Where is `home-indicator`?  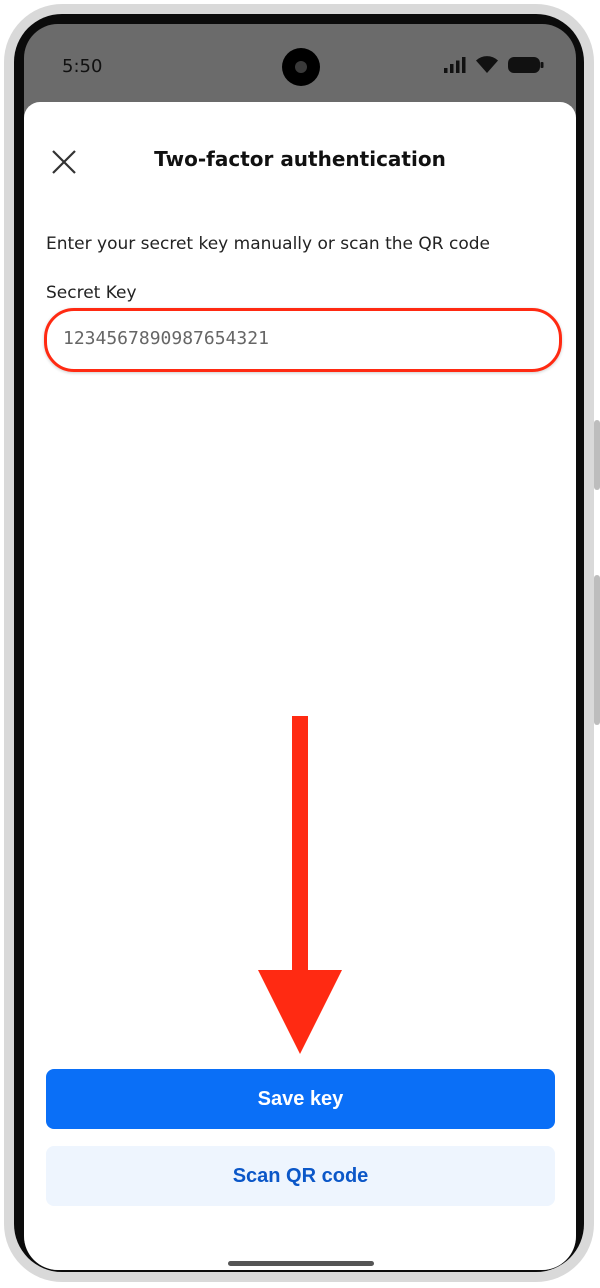 home-indicator is located at coordinates (301, 1263).